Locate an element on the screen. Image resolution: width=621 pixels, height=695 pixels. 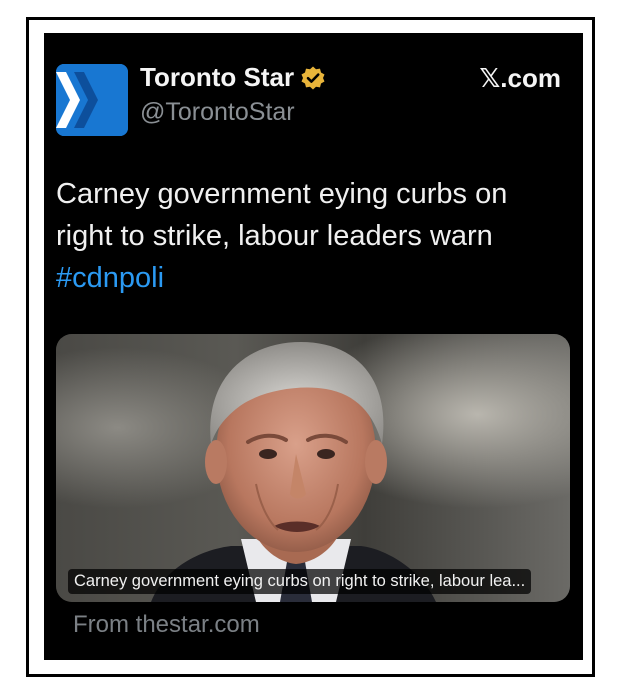
author-name: Toronto Star is located at coordinates (233, 77).